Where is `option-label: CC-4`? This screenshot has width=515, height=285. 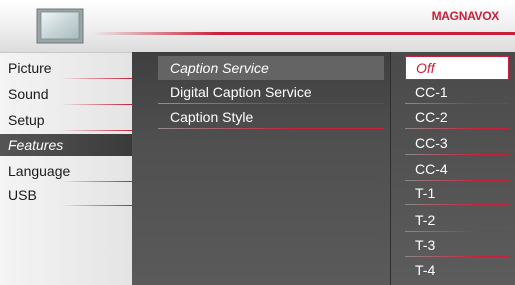 option-label: CC-4 is located at coordinates (431, 169).